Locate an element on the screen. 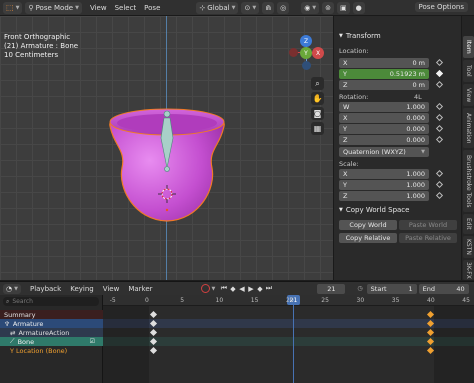 This screenshot has width=474, height=383. copy-world-space-header: ▼ Copy World Space is located at coordinates (374, 210).